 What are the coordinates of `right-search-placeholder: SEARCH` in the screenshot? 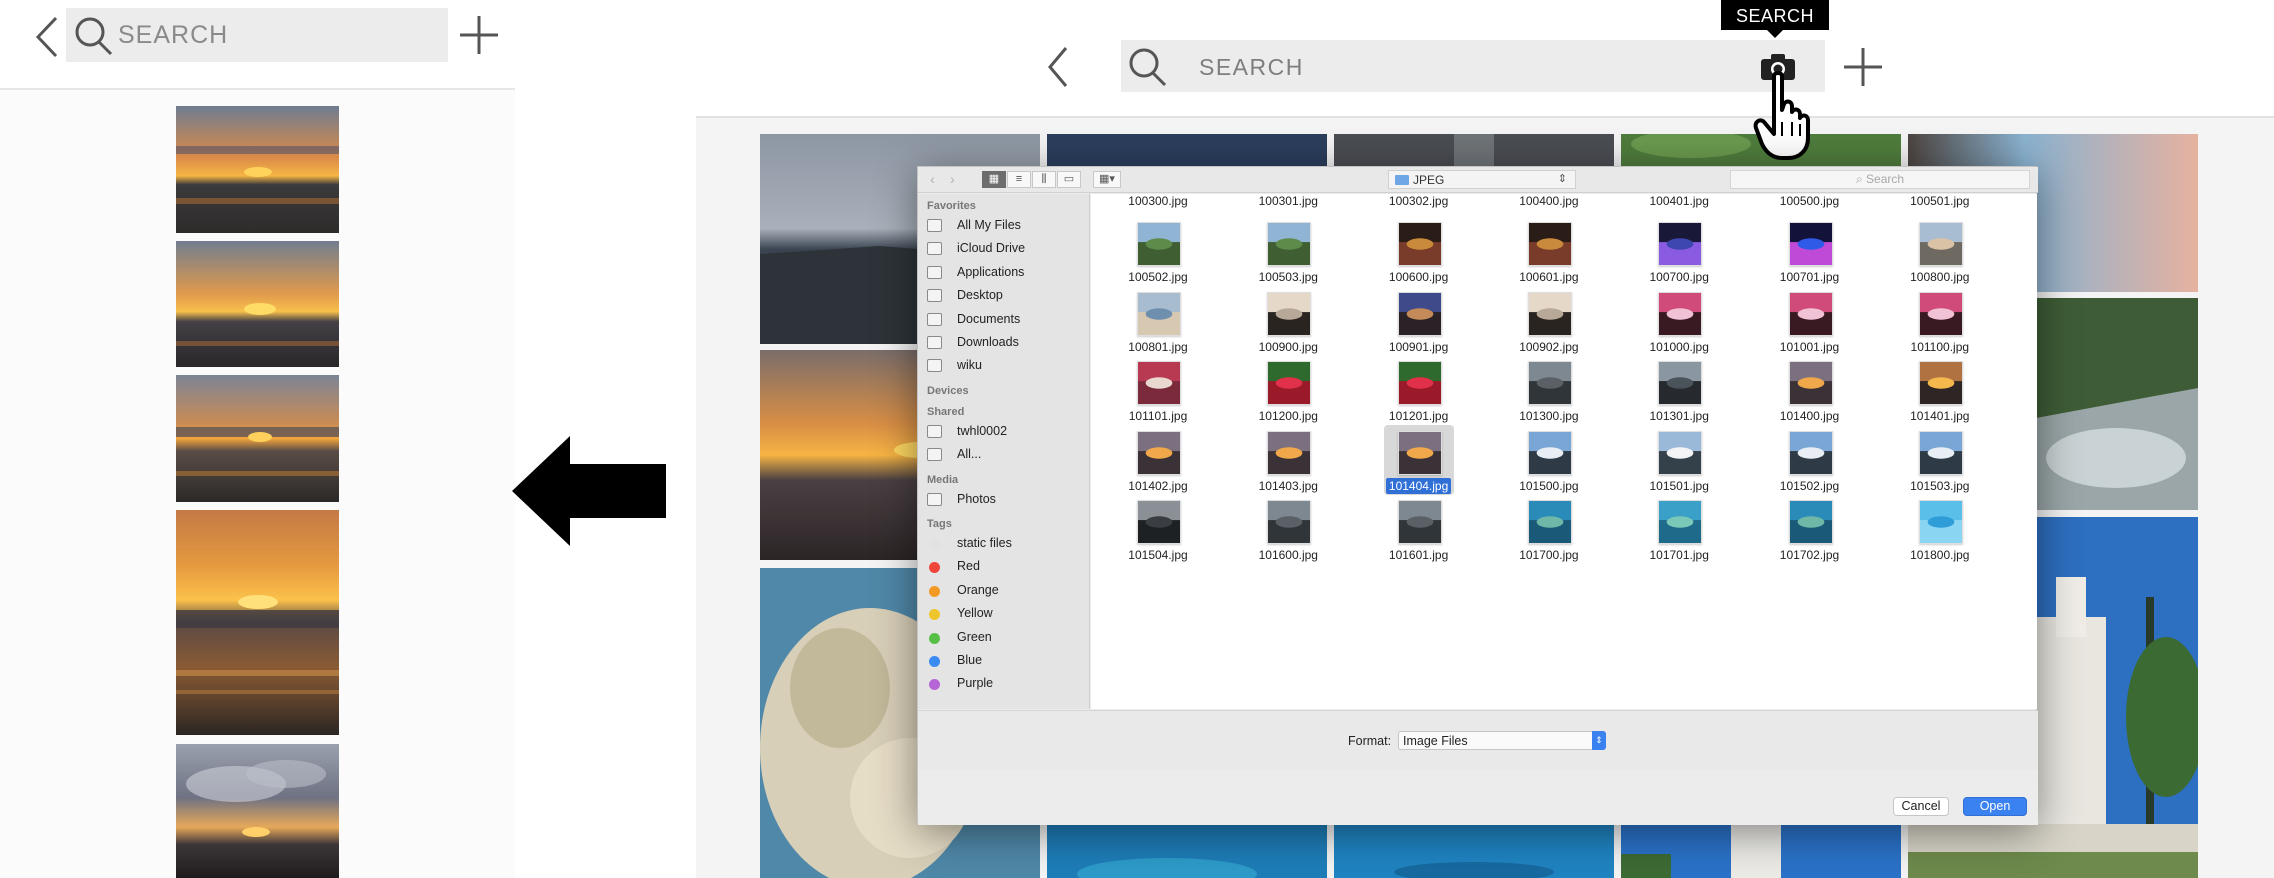 It's located at (1251, 67).